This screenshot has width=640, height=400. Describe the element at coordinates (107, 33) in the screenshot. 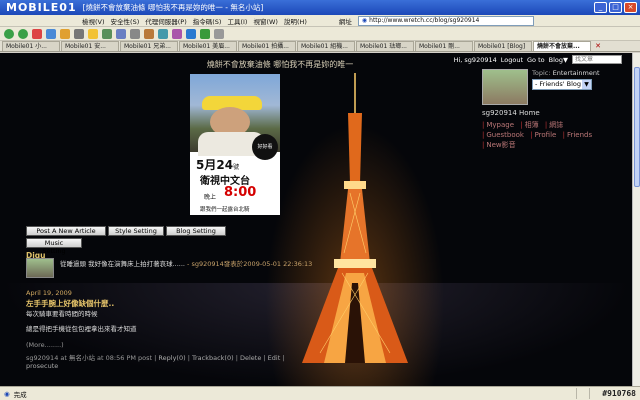

I see `history-icon` at that location.